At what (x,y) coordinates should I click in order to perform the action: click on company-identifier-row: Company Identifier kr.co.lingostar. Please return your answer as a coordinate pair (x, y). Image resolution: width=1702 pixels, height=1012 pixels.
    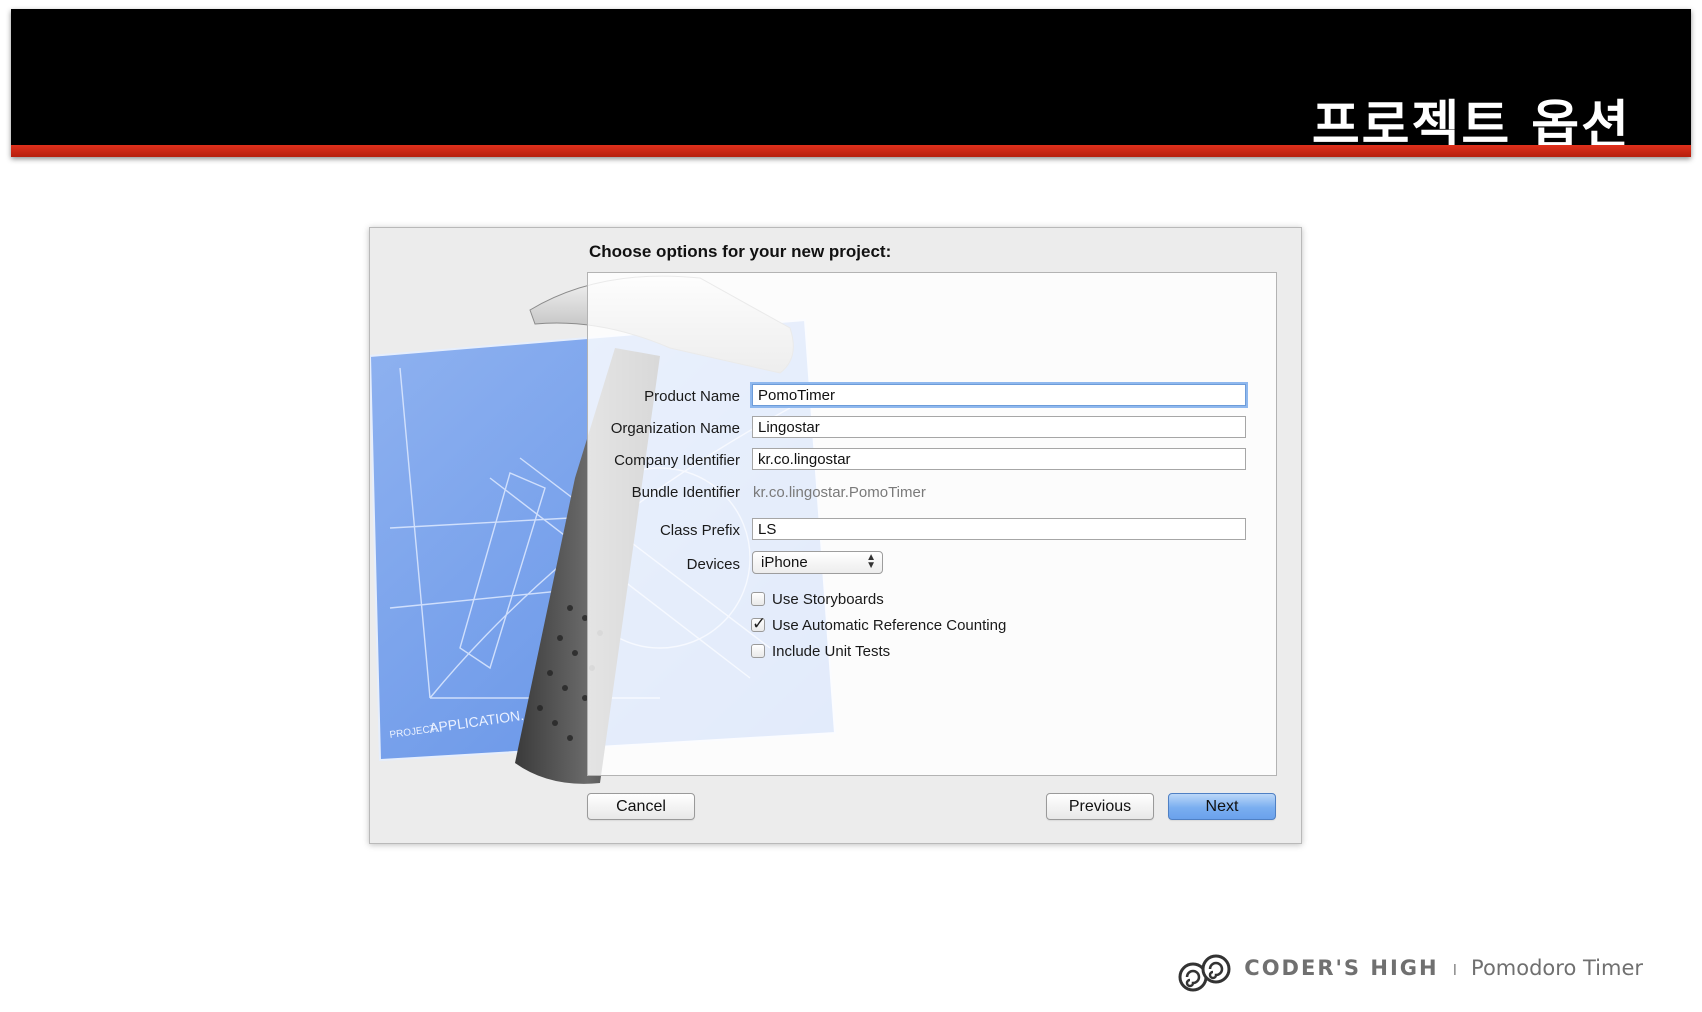
    Looking at the image, I should click on (932, 461).